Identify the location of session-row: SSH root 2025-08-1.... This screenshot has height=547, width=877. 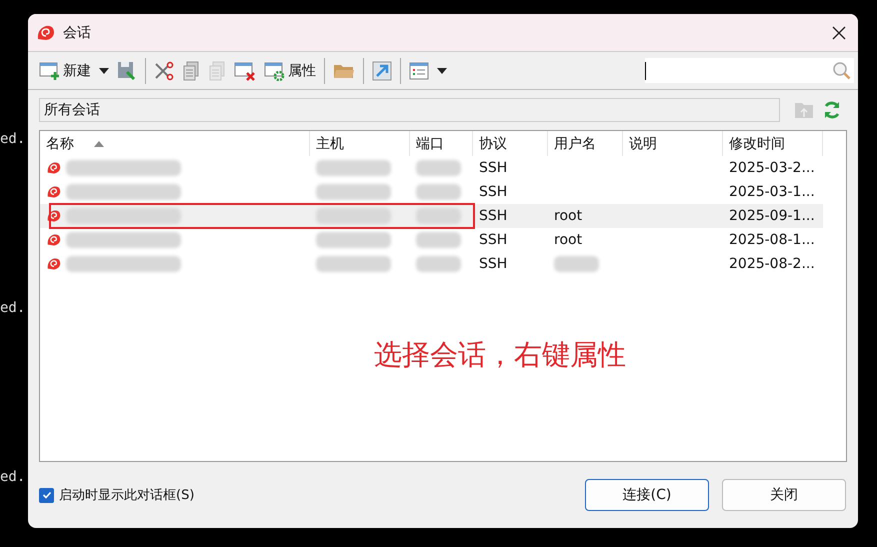
(443, 240).